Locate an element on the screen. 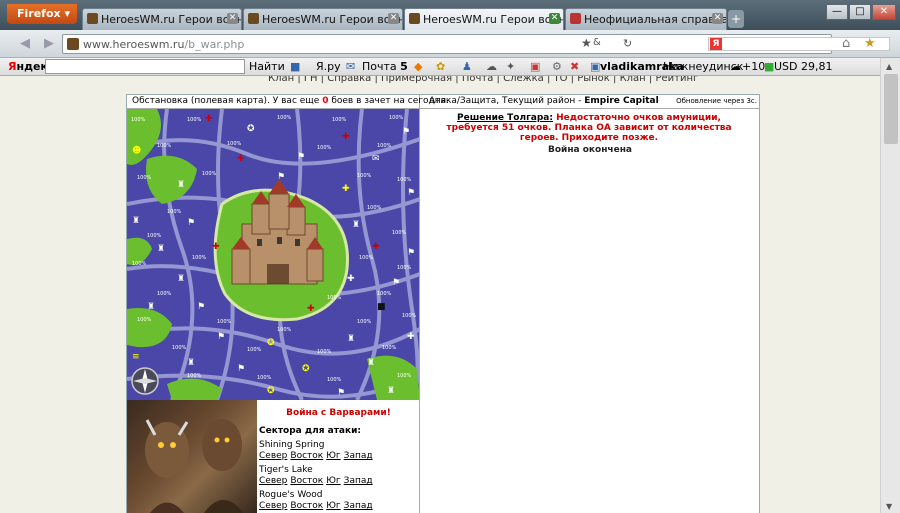  vertical-scrollbar: ▲ ▼ is located at coordinates (890, 285).